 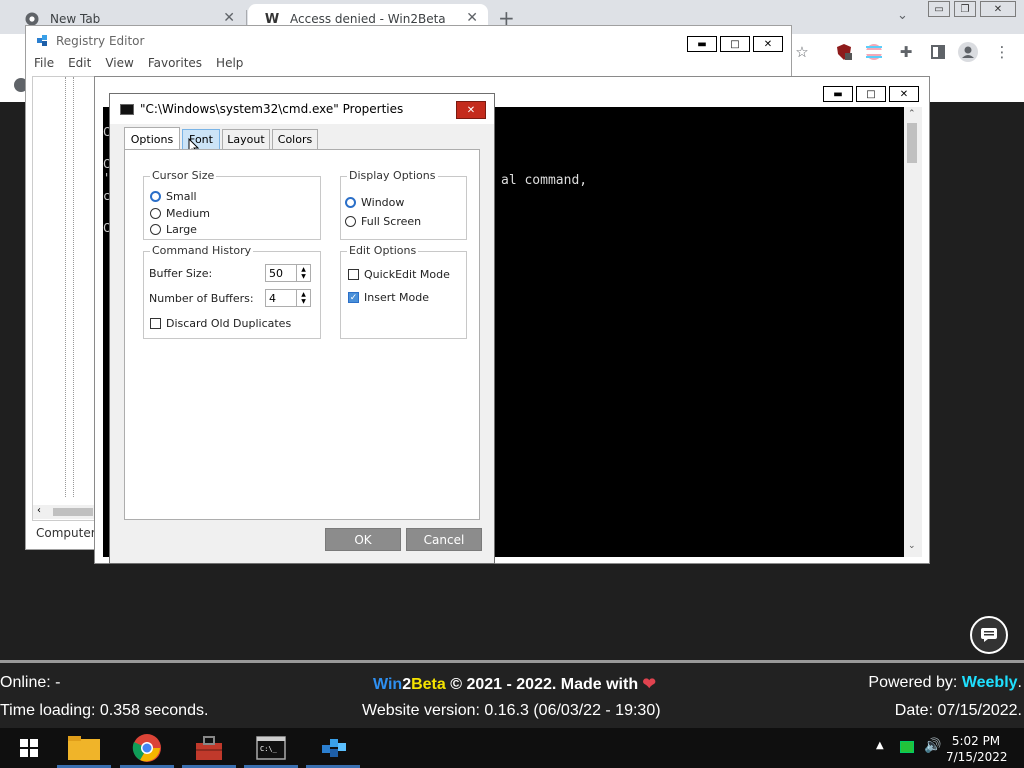 What do you see at coordinates (976, 741) in the screenshot?
I see `clock-time: 5:02 PM` at bounding box center [976, 741].